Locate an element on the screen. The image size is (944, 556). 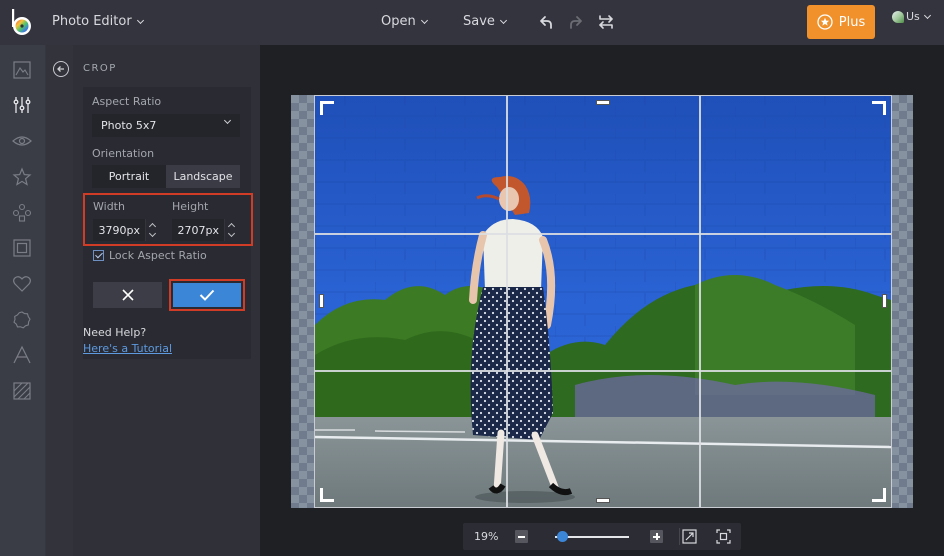
cancel-crop-button is located at coordinates (127, 295).